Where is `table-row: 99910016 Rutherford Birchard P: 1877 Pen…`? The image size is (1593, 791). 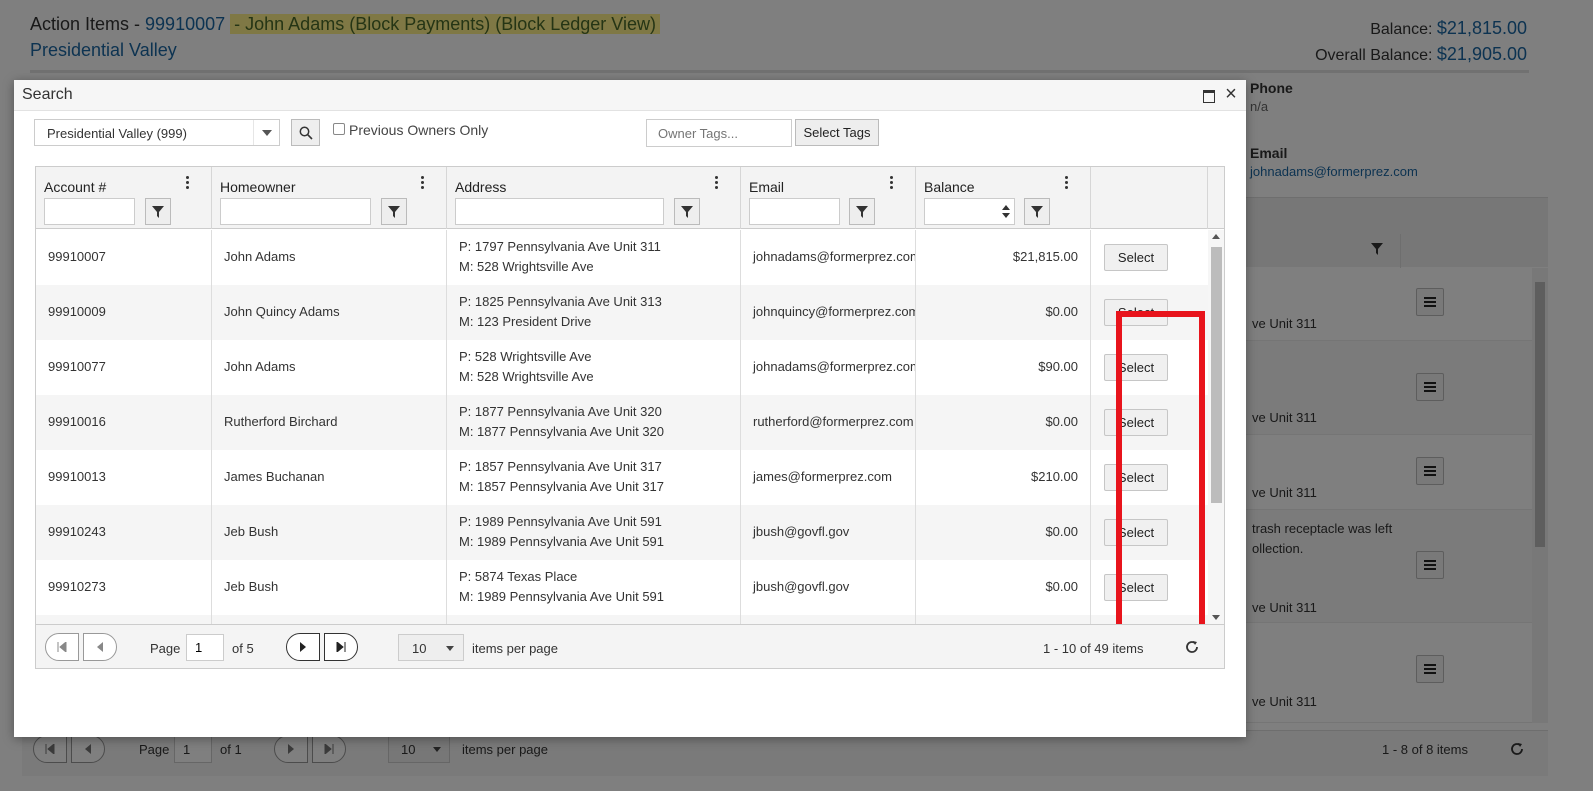
table-row: 99910016 Rutherford Birchard P: 1877 Pen… is located at coordinates (622, 422).